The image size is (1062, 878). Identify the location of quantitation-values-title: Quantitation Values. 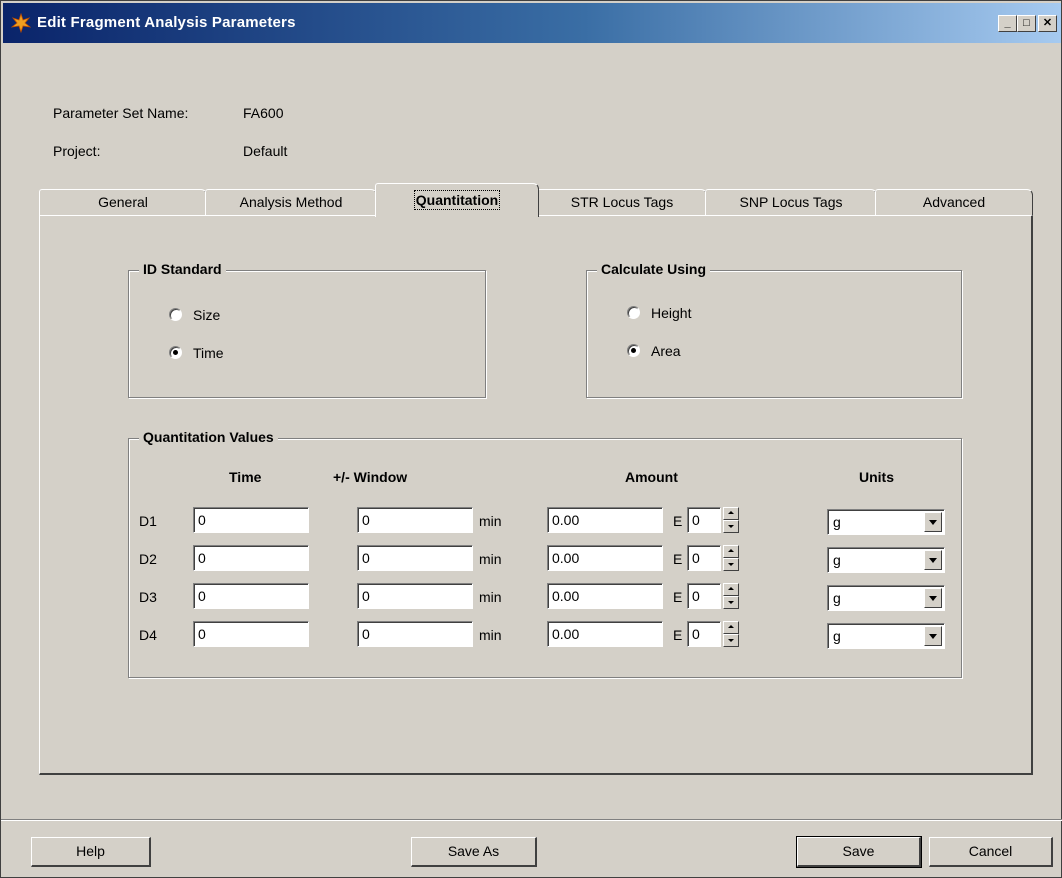
(208, 437).